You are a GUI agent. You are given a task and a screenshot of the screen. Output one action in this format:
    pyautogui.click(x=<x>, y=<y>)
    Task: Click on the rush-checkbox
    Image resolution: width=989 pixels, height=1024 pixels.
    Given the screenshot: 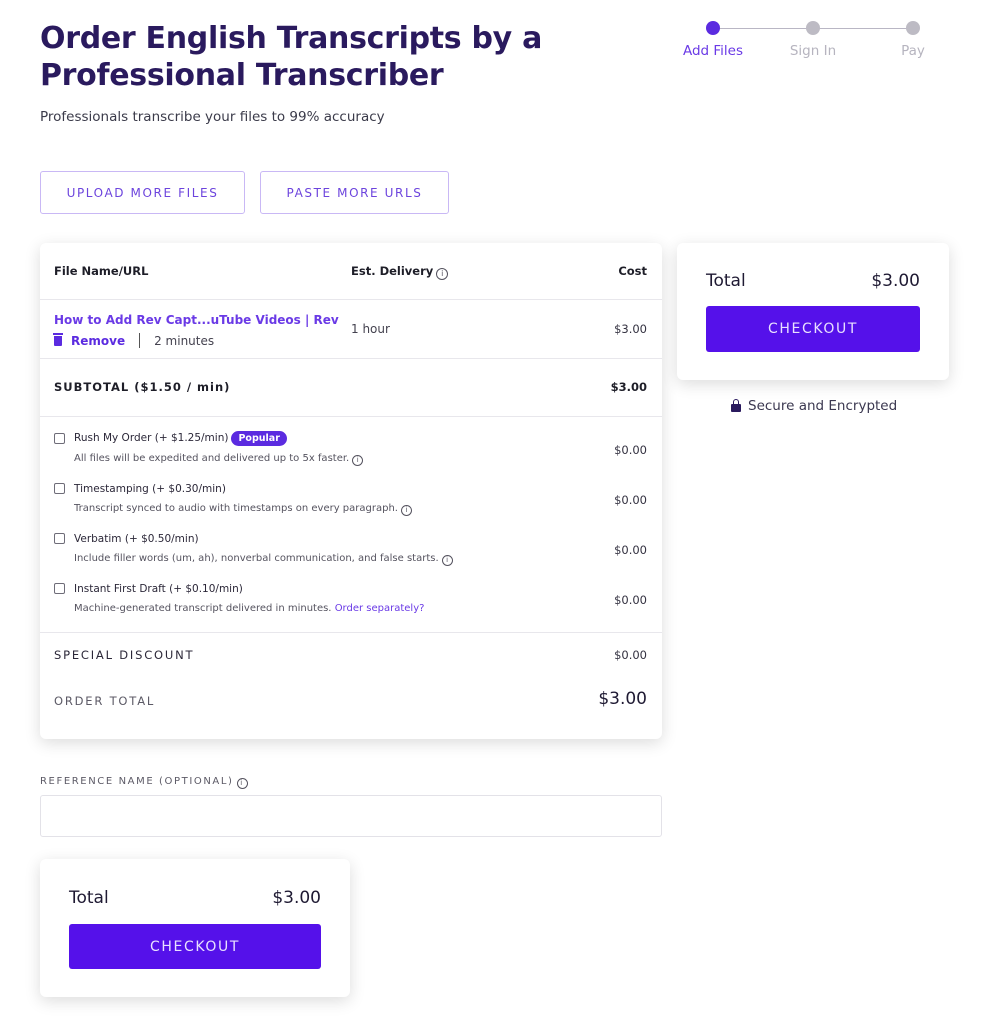 What is the action you would take?
    pyautogui.click(x=59, y=438)
    